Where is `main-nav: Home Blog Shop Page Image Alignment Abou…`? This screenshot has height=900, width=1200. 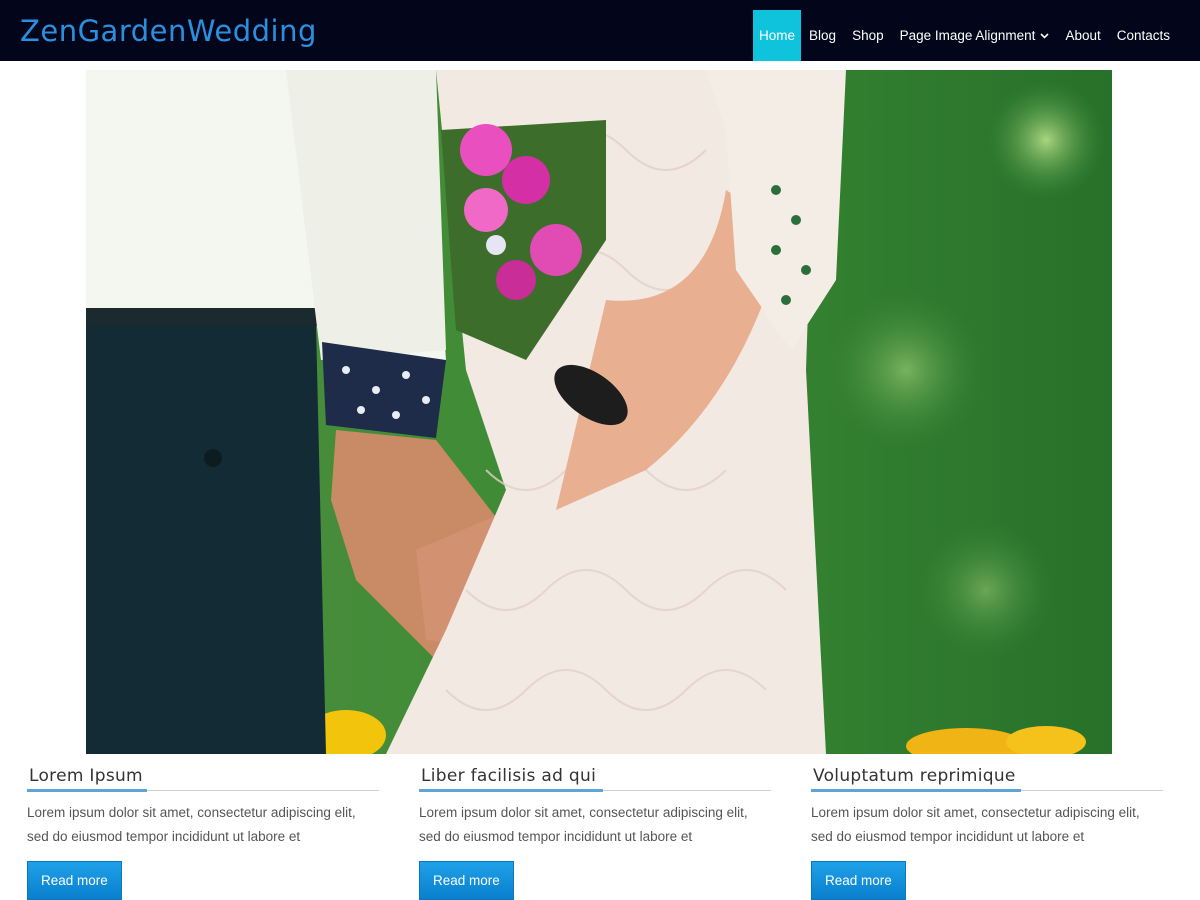
main-nav: Home Blog Shop Page Image Alignment Abou… is located at coordinates (965, 30).